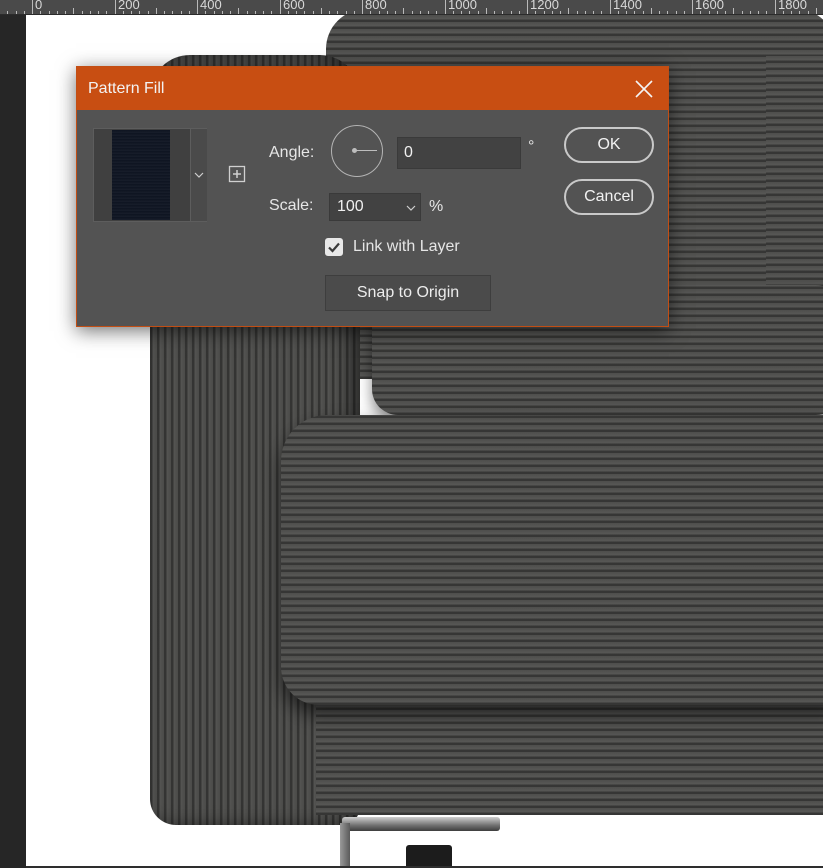 The image size is (823, 868). I want to click on link-with-layer-checkbox, so click(334, 247).